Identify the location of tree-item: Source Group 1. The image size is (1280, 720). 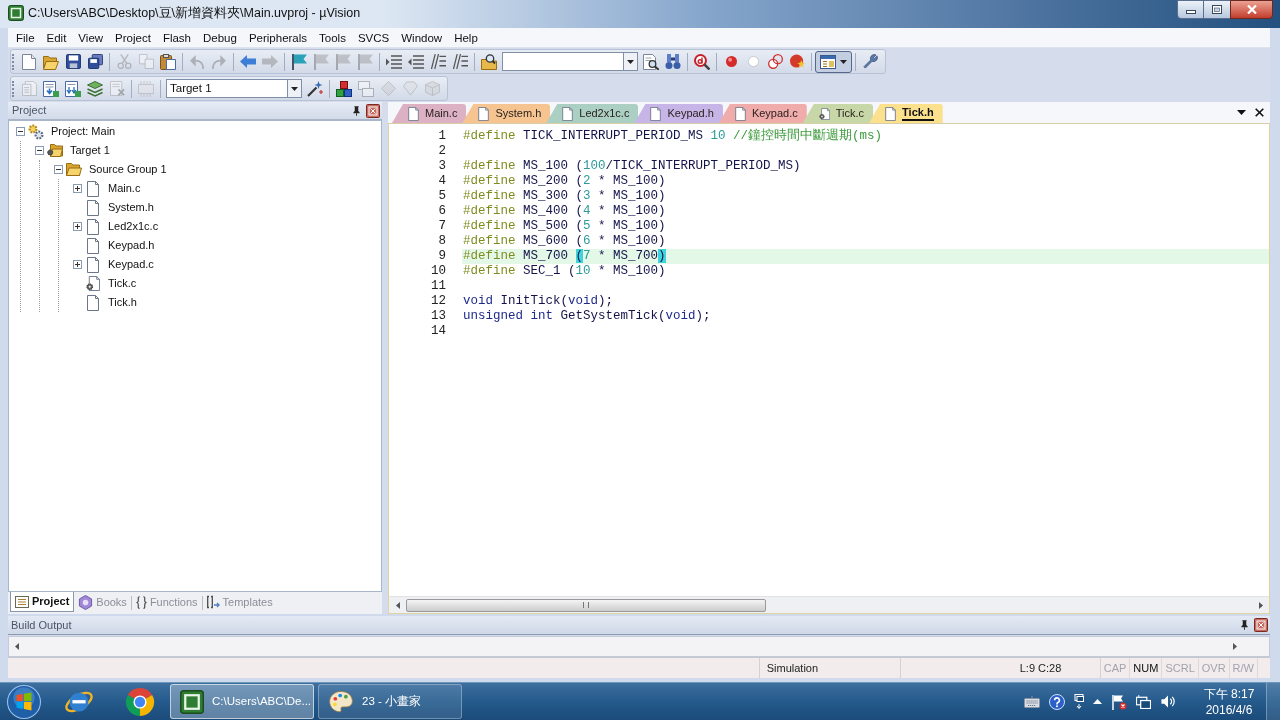
(128, 169).